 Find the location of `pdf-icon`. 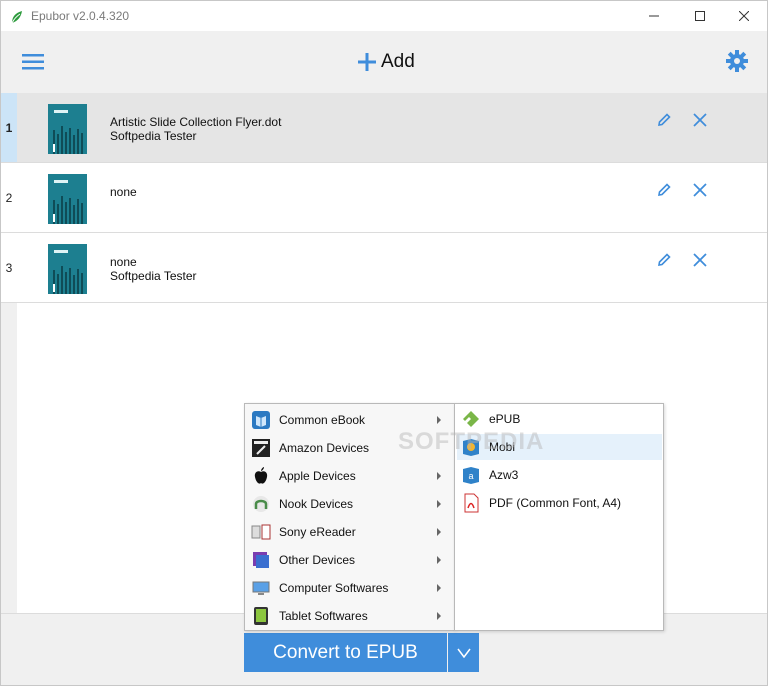

pdf-icon is located at coordinates (471, 503).